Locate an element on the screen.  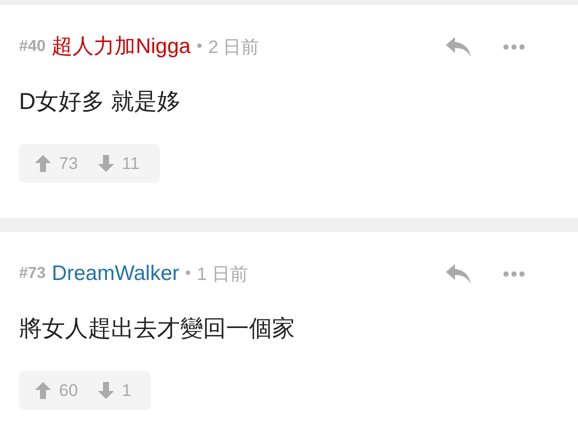
post-time: 1 日前 is located at coordinates (222, 274).